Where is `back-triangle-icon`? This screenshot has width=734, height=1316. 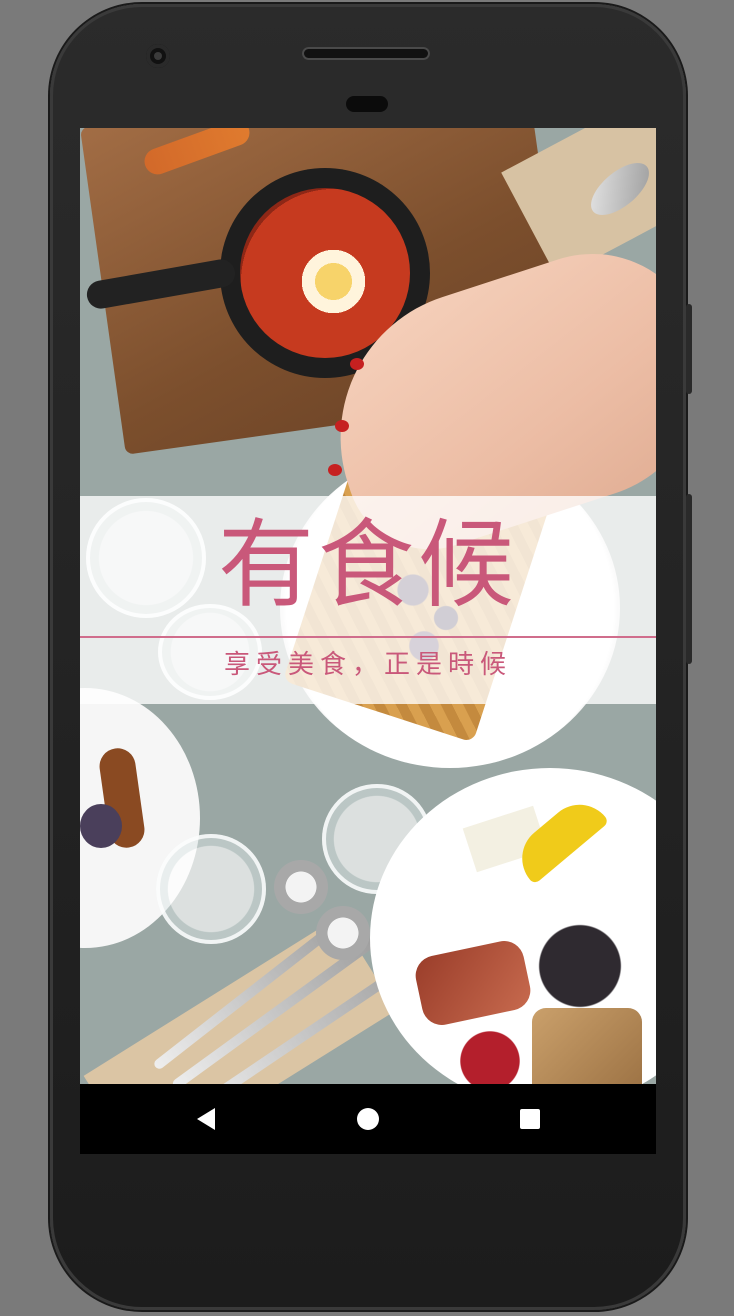 back-triangle-icon is located at coordinates (206, 1119).